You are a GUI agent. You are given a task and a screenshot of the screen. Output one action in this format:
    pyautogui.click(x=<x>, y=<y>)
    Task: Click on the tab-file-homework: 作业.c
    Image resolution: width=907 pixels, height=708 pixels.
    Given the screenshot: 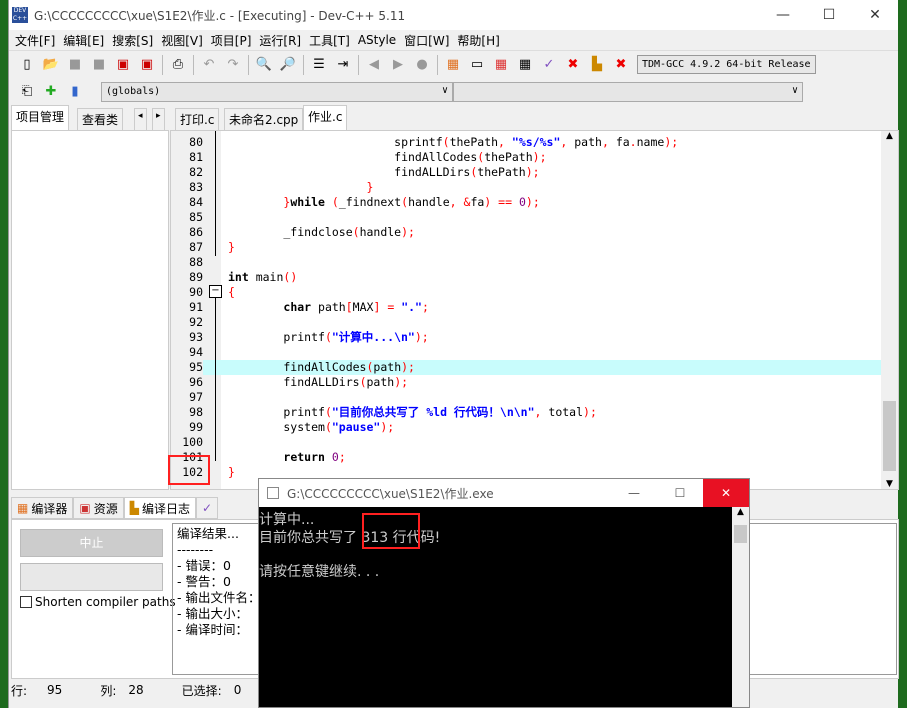 What is the action you would take?
    pyautogui.click(x=325, y=117)
    